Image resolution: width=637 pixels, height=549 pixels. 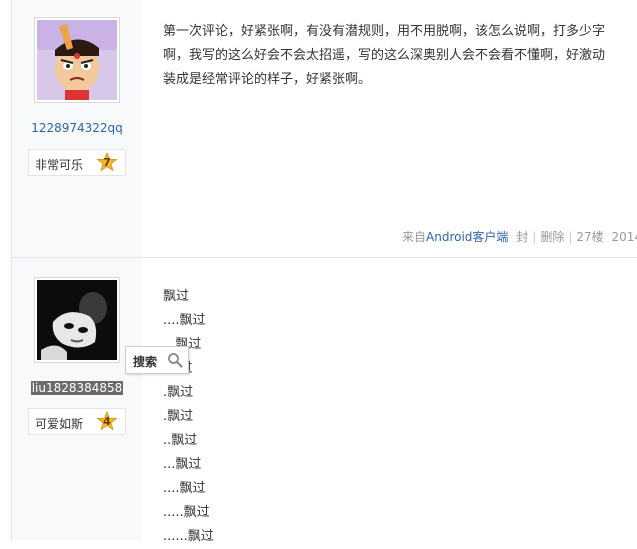 What do you see at coordinates (384, 31) in the screenshot?
I see `content-line: 第一次评论，好紧张啊，有没有潜规则，用不用脱啊，该怎么说啊，打多少字` at bounding box center [384, 31].